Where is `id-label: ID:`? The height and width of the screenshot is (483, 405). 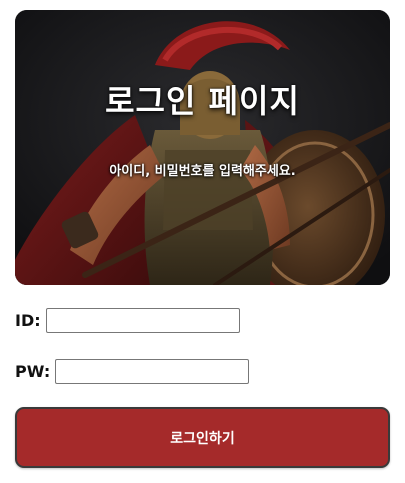
id-label: ID: is located at coordinates (28, 320).